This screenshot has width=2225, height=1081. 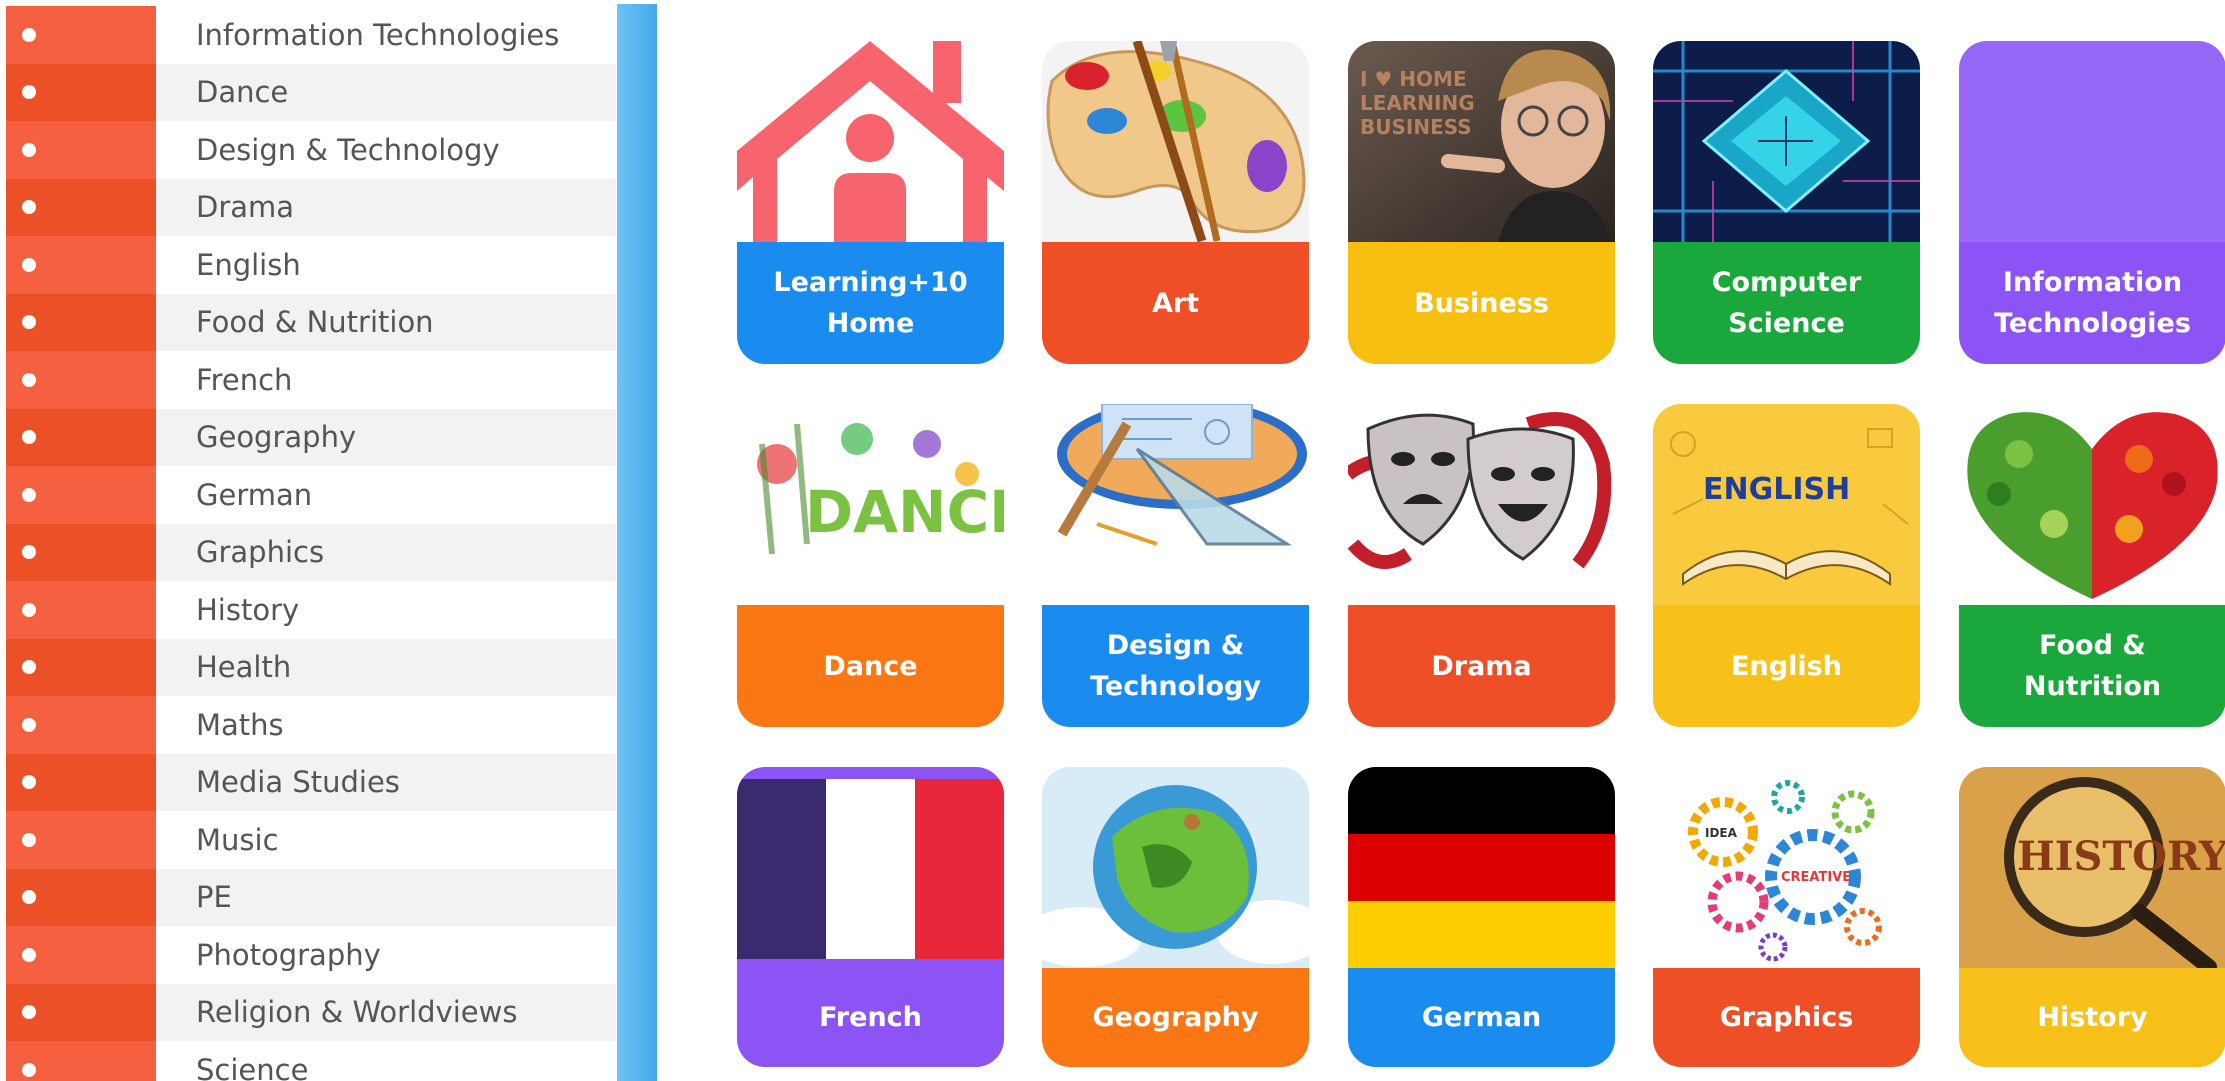 What do you see at coordinates (386, 1061) in the screenshot?
I see `sidebar-item-label: Science` at bounding box center [386, 1061].